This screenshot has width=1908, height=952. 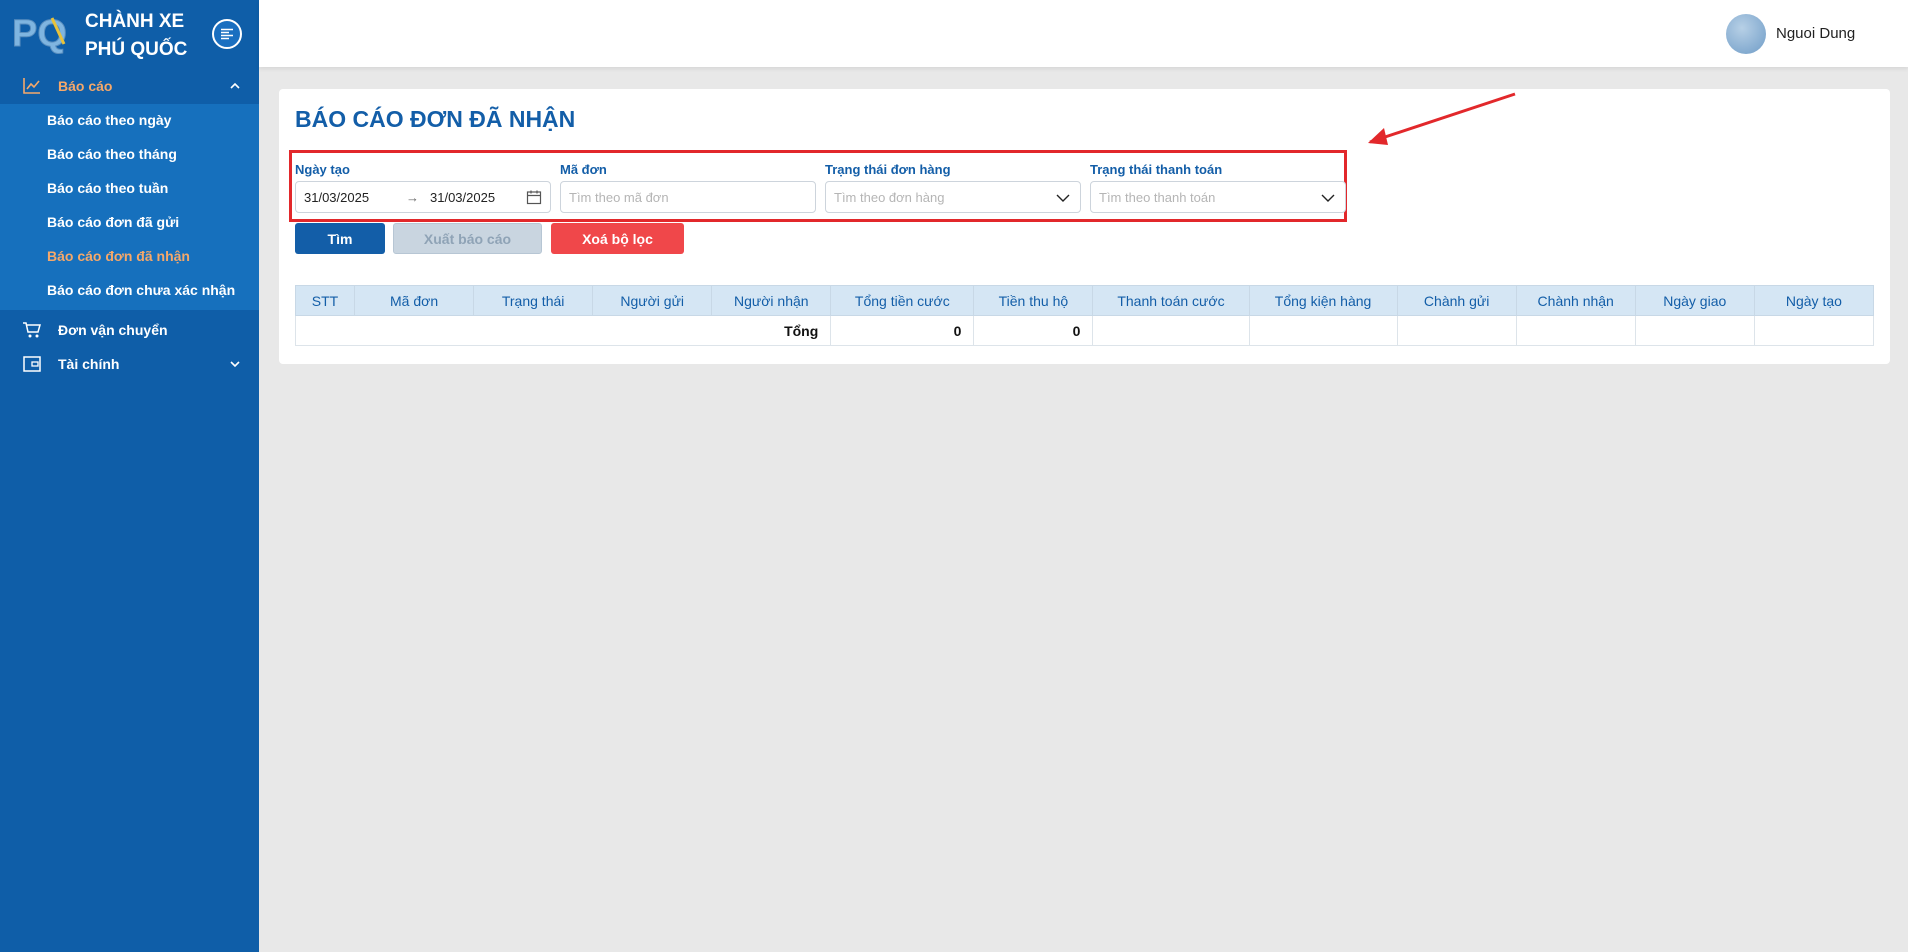 What do you see at coordinates (1033, 330) in the screenshot?
I see `total-cod-value: 0` at bounding box center [1033, 330].